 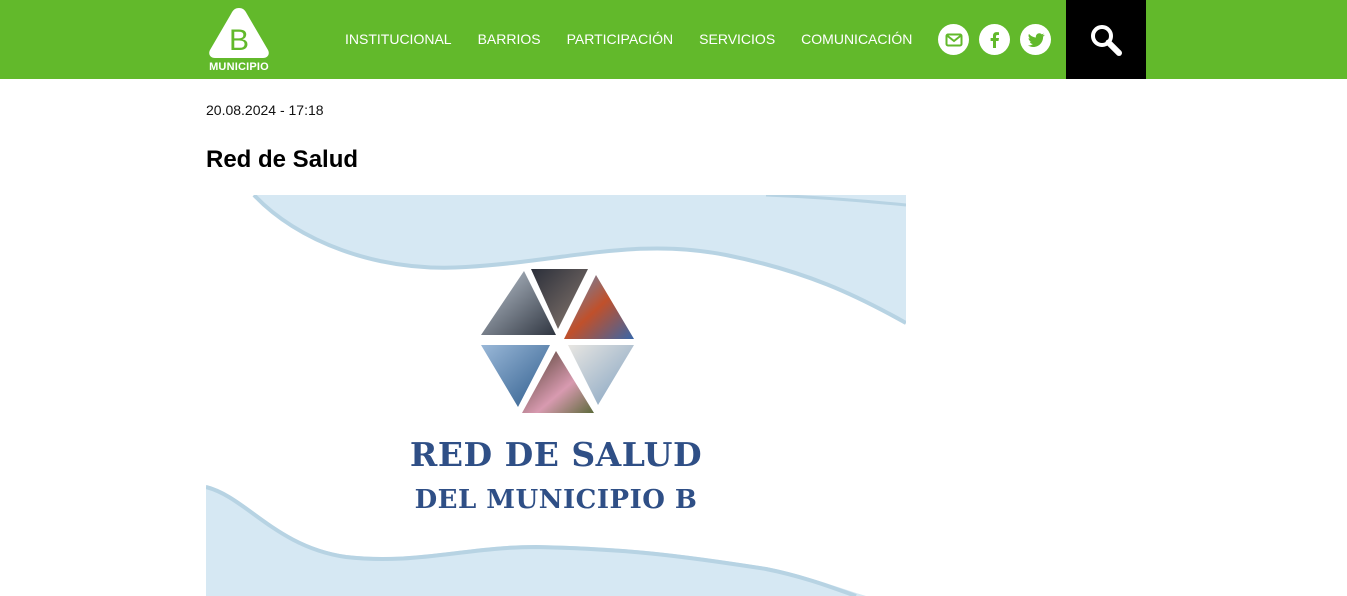 I want to click on municipio-logo: B MUNICIPIO, so click(x=239, y=41).